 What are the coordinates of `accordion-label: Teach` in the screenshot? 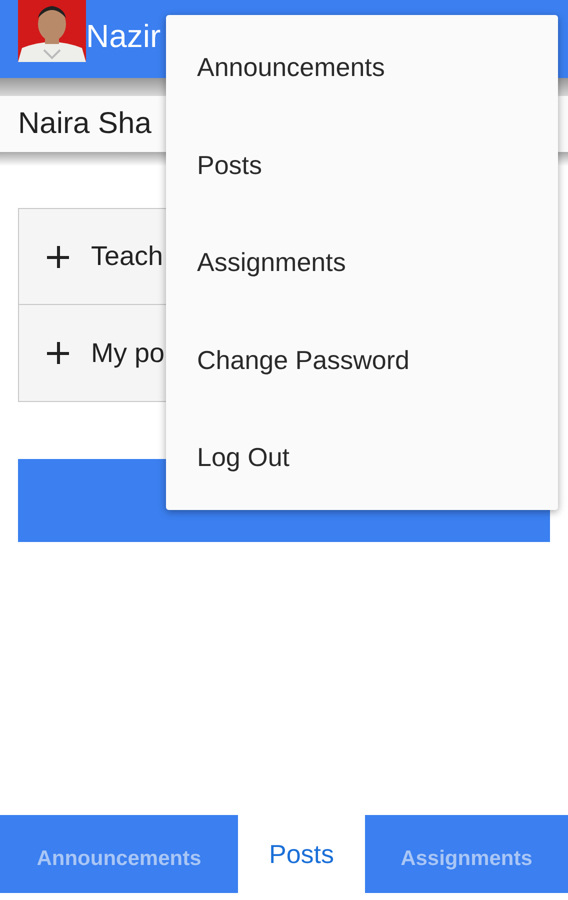 It's located at (127, 256).